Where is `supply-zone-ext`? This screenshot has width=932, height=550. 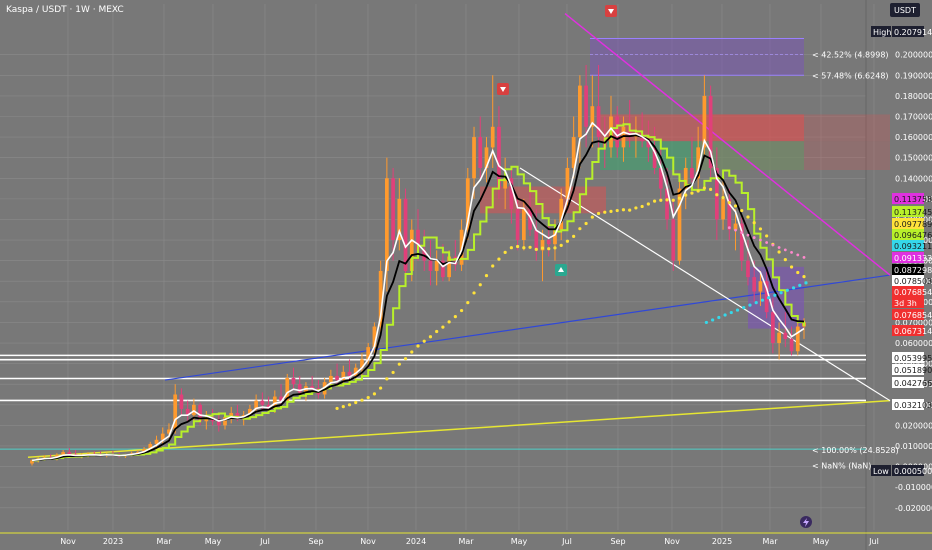 supply-zone-ext is located at coordinates (795, 128).